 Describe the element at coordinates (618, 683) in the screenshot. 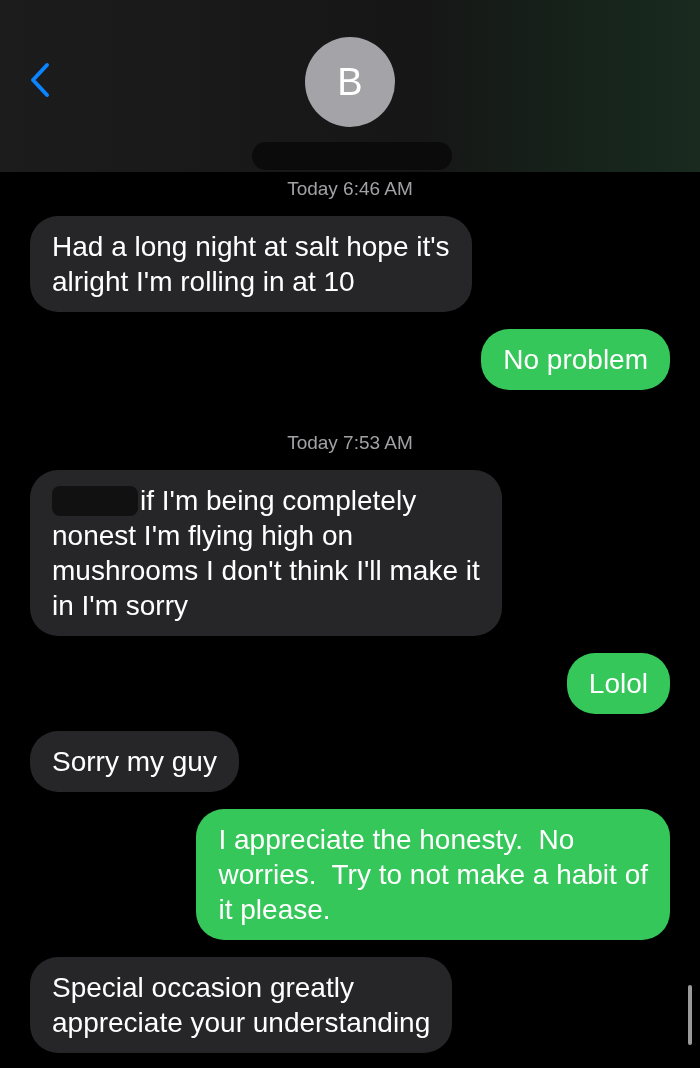

I see `sent-message: Lolol` at that location.